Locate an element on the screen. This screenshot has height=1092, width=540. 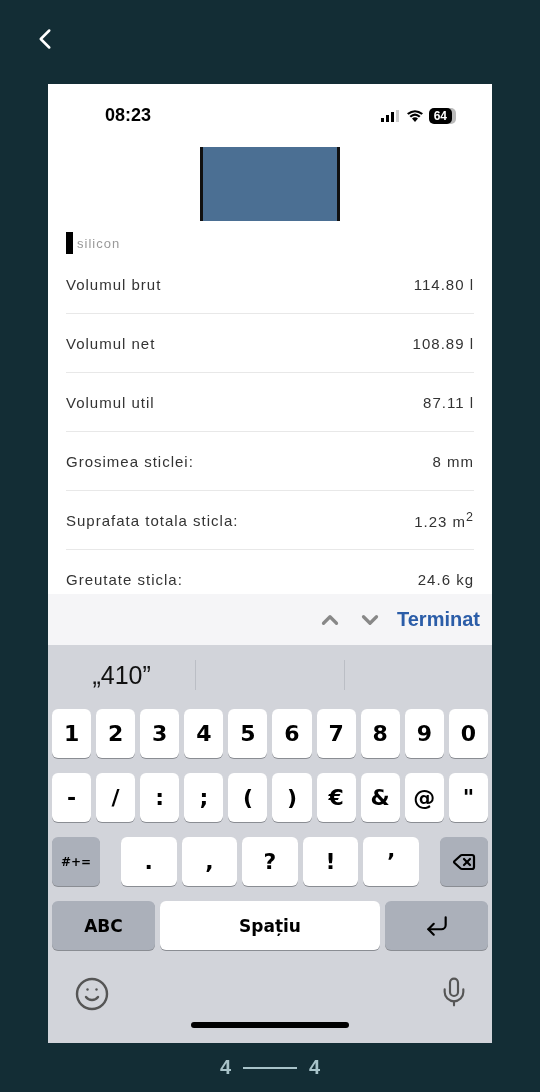
key: 0 is located at coordinates (468, 733).